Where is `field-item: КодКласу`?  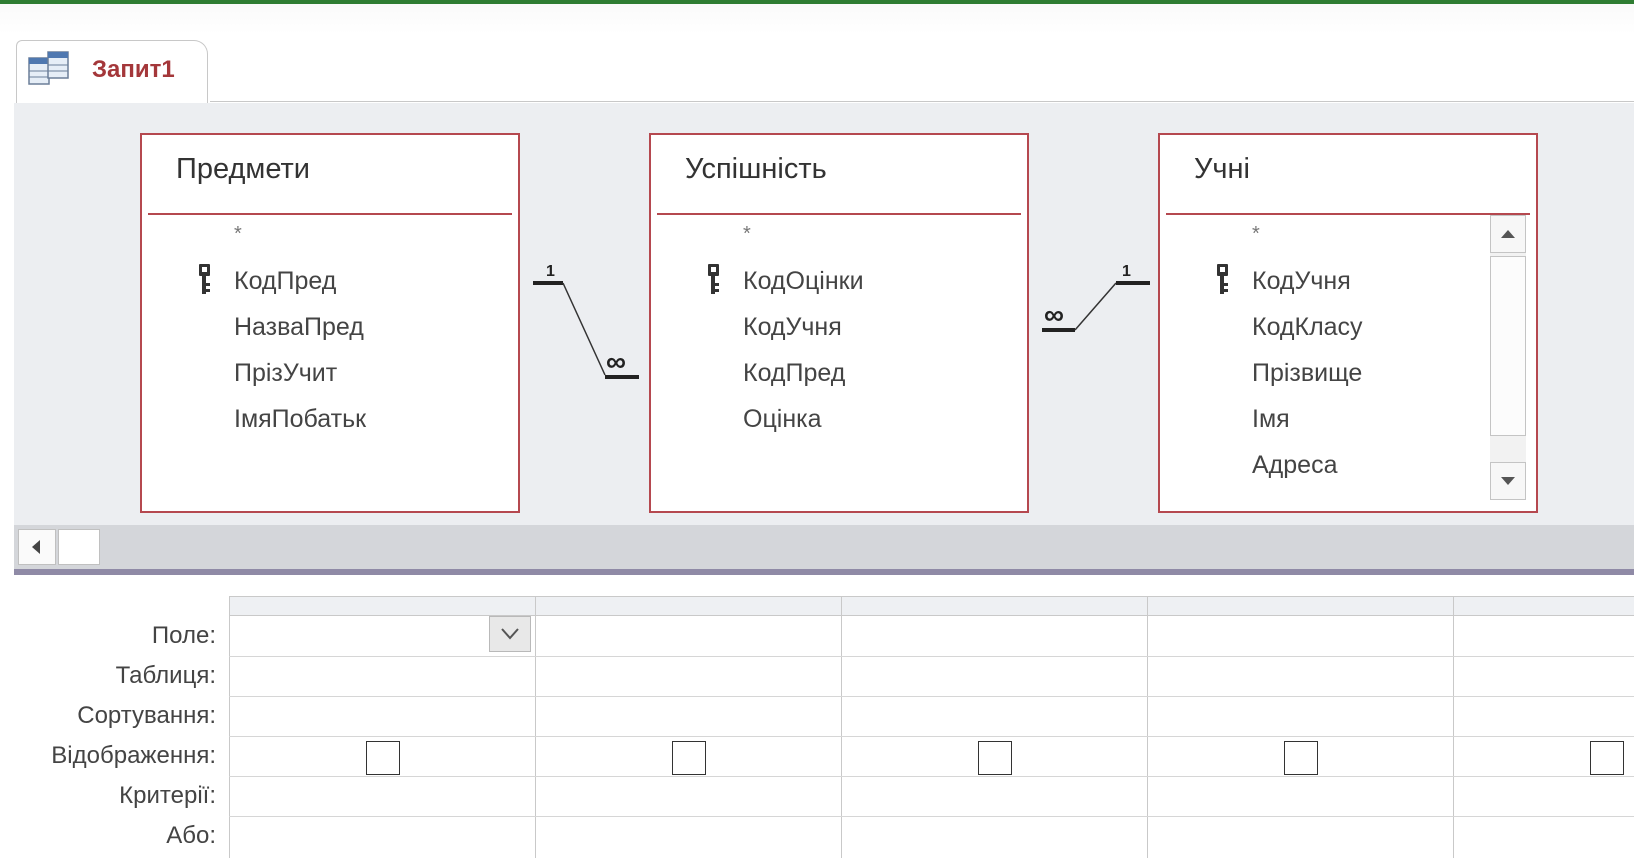
field-item: КодКласу is located at coordinates (1307, 327).